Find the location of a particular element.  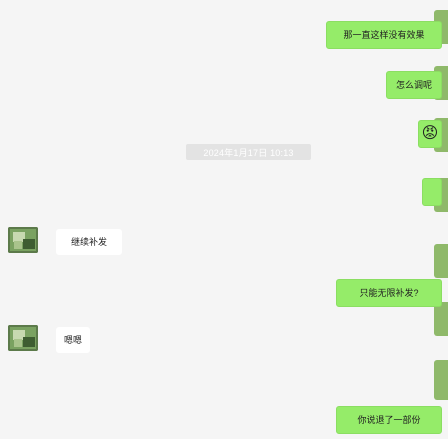

message-bubble-self is located at coordinates (432, 192).